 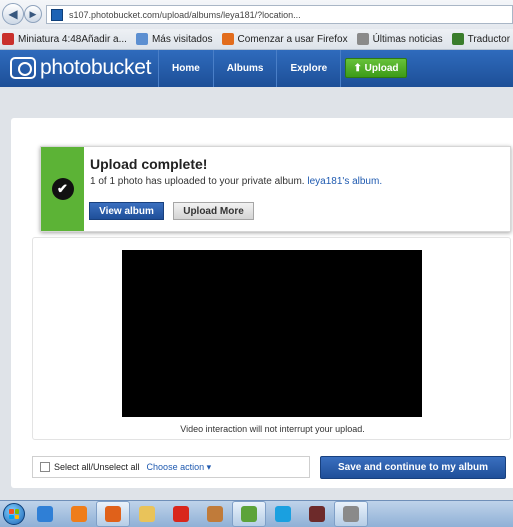 I want to click on bookmark-label: Traductor, so click(x=489, y=39).